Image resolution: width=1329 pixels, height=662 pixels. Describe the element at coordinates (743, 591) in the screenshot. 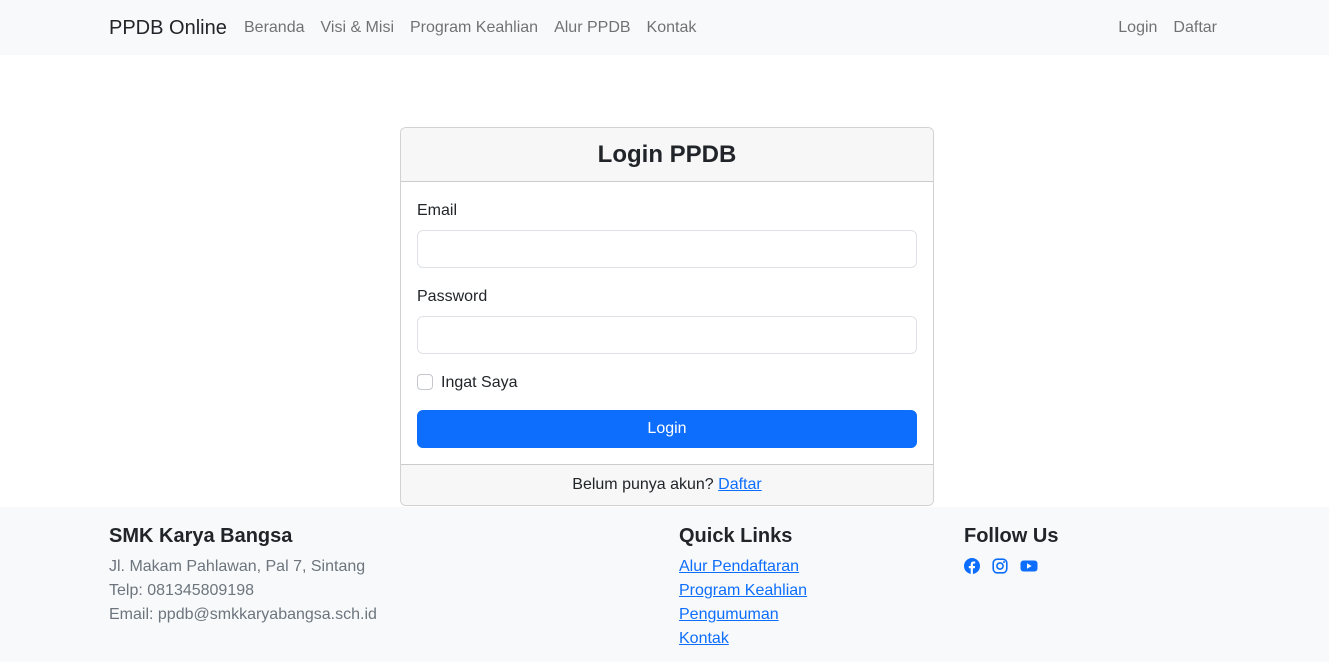

I see `quick-link-program-keahlian: Program Keahlian` at that location.